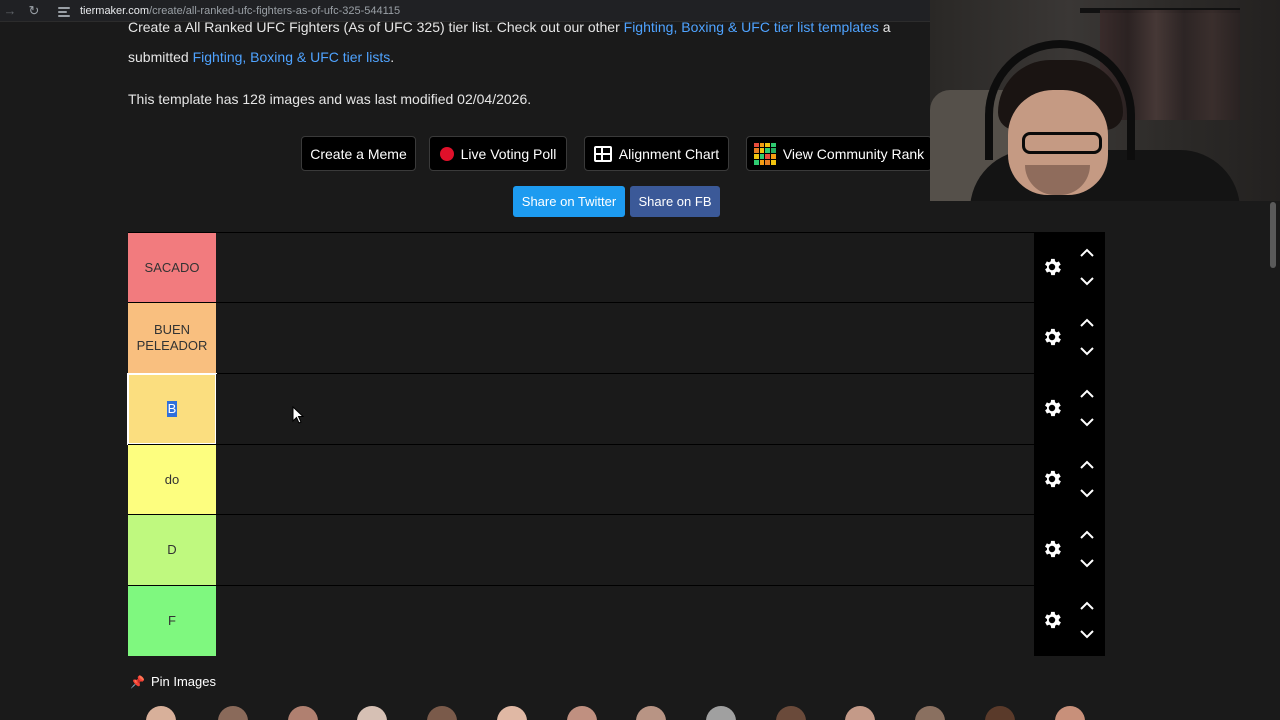  I want to click on alignment-label: Alignment Chart, so click(669, 153).